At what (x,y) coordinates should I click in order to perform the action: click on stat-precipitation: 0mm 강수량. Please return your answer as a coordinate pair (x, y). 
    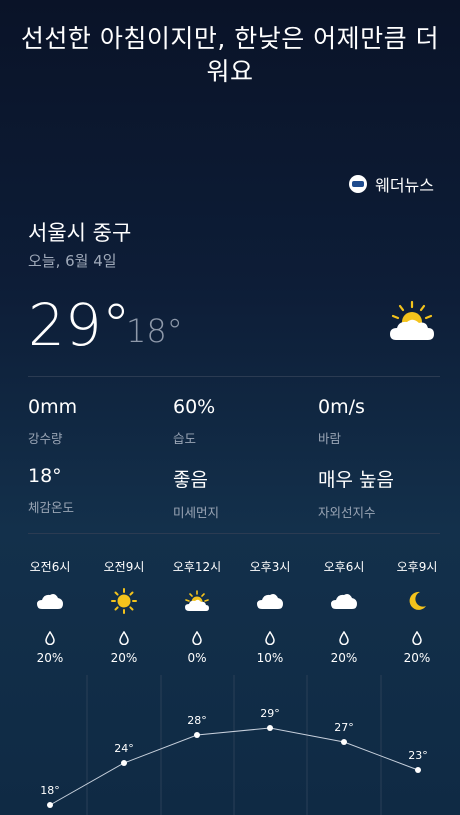
    Looking at the image, I should click on (52, 421).